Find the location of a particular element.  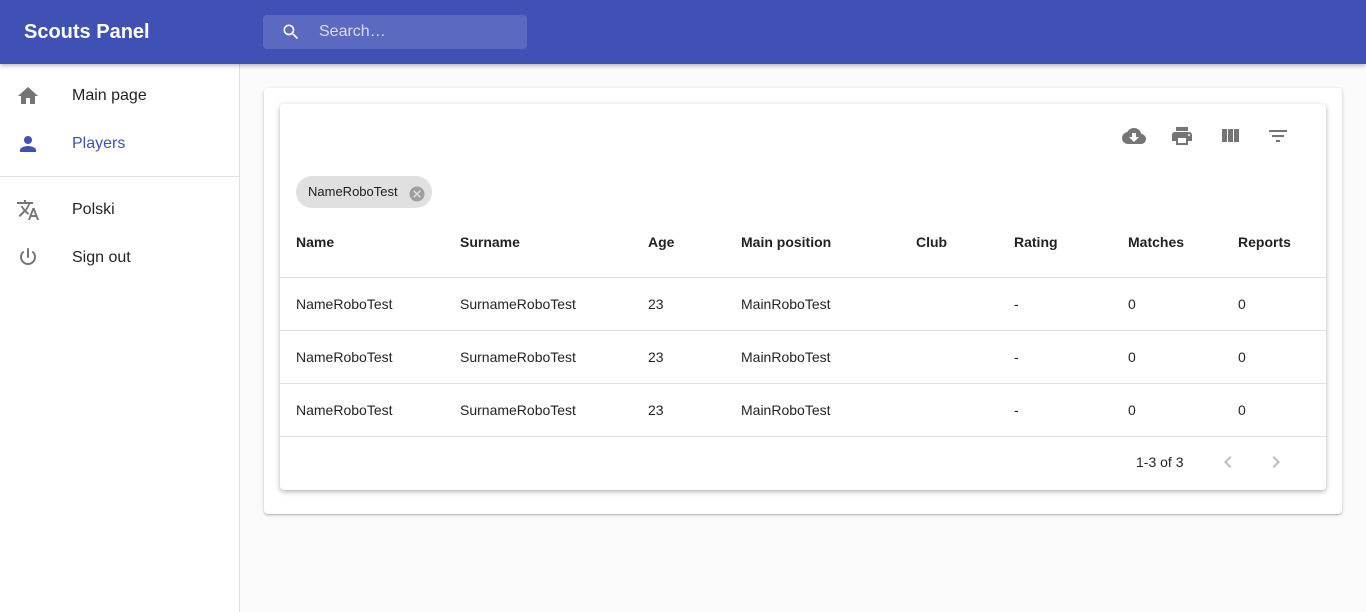

search-input is located at coordinates (419, 32).